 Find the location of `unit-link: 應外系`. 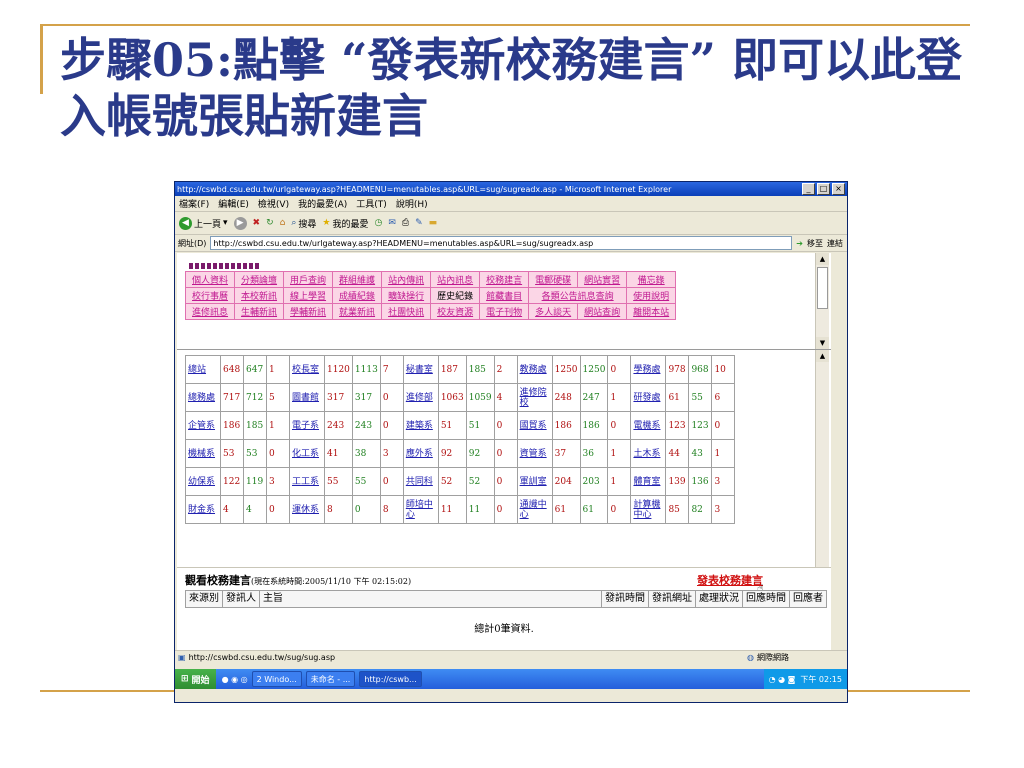

unit-link: 應外系 is located at coordinates (420, 453).